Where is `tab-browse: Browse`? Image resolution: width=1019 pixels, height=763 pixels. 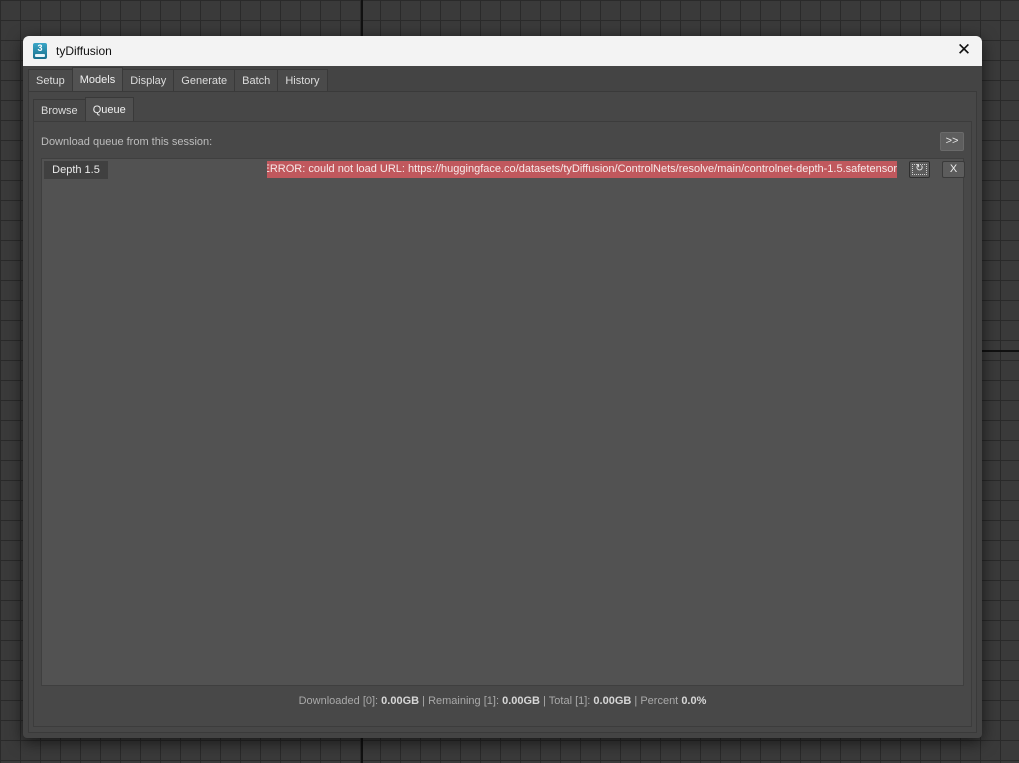 tab-browse: Browse is located at coordinates (59, 110).